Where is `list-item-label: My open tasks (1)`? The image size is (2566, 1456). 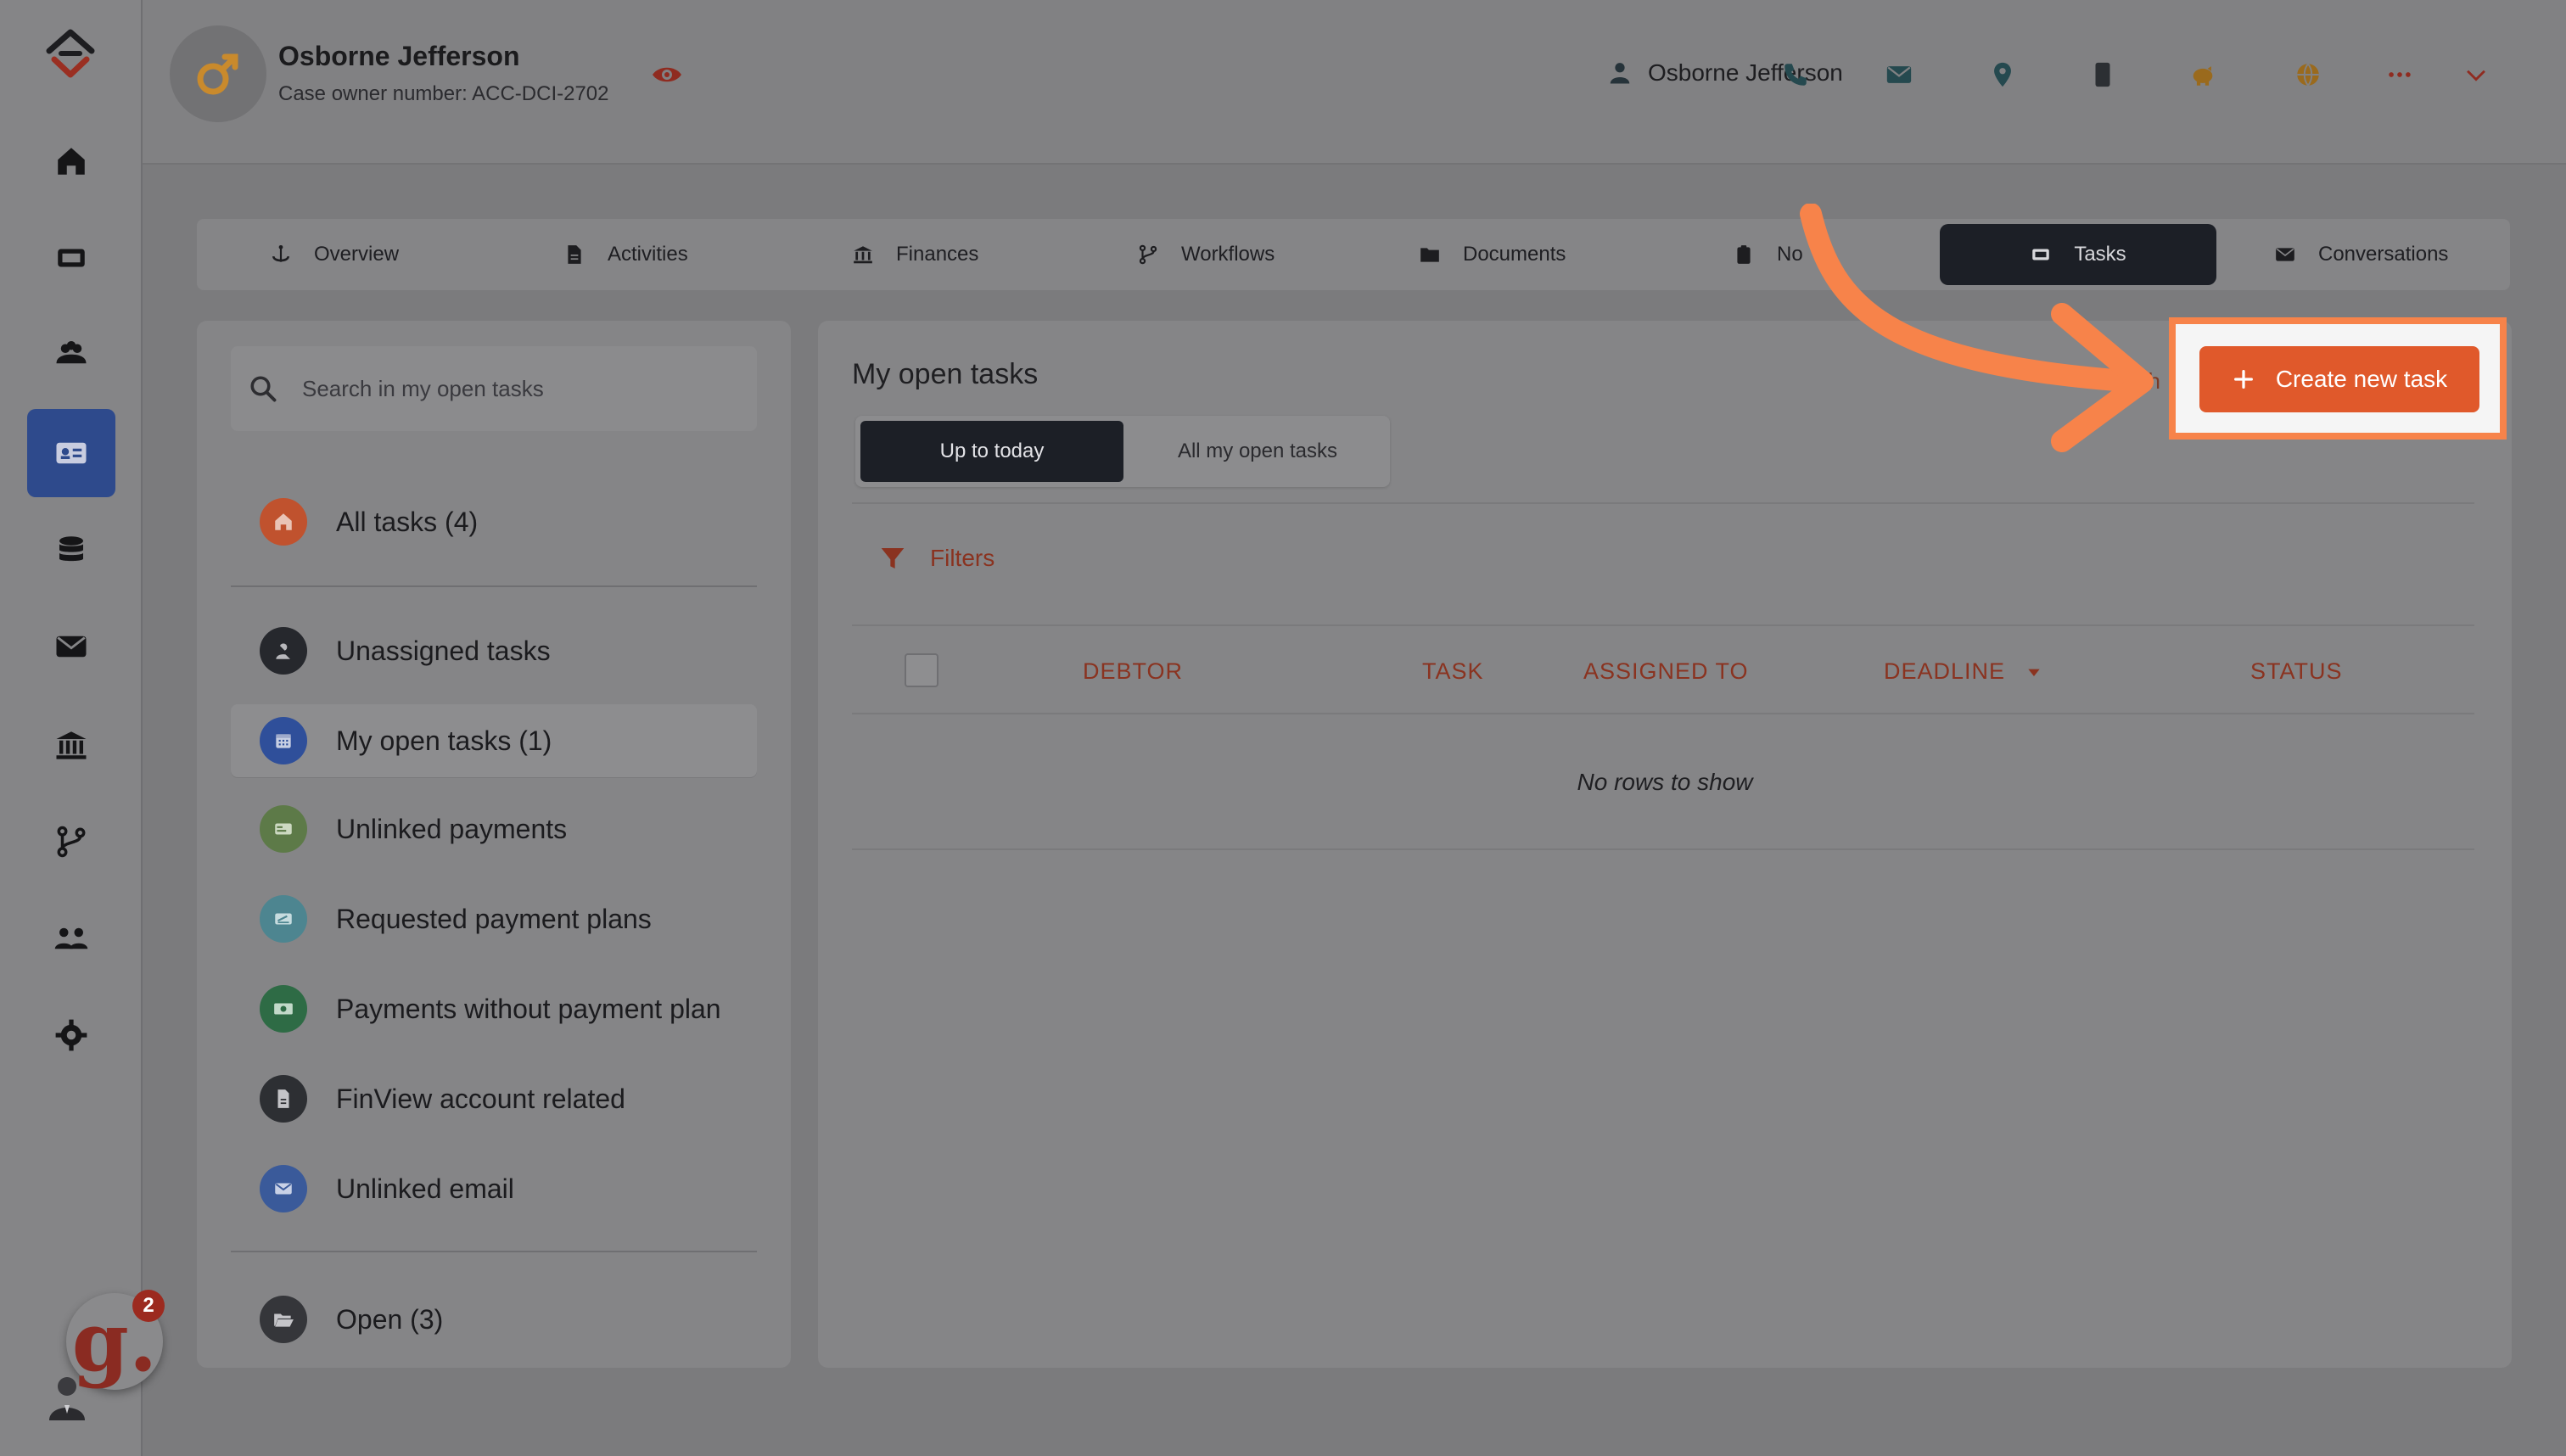 list-item-label: My open tasks (1) is located at coordinates (444, 740).